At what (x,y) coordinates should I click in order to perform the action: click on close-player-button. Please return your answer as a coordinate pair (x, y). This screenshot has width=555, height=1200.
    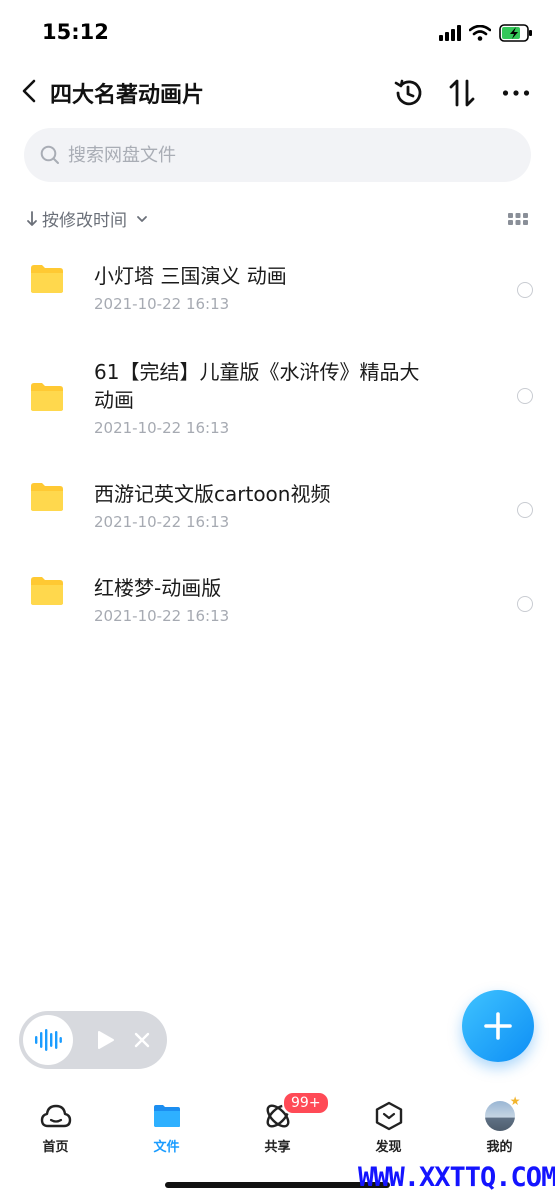
    Looking at the image, I should click on (142, 1040).